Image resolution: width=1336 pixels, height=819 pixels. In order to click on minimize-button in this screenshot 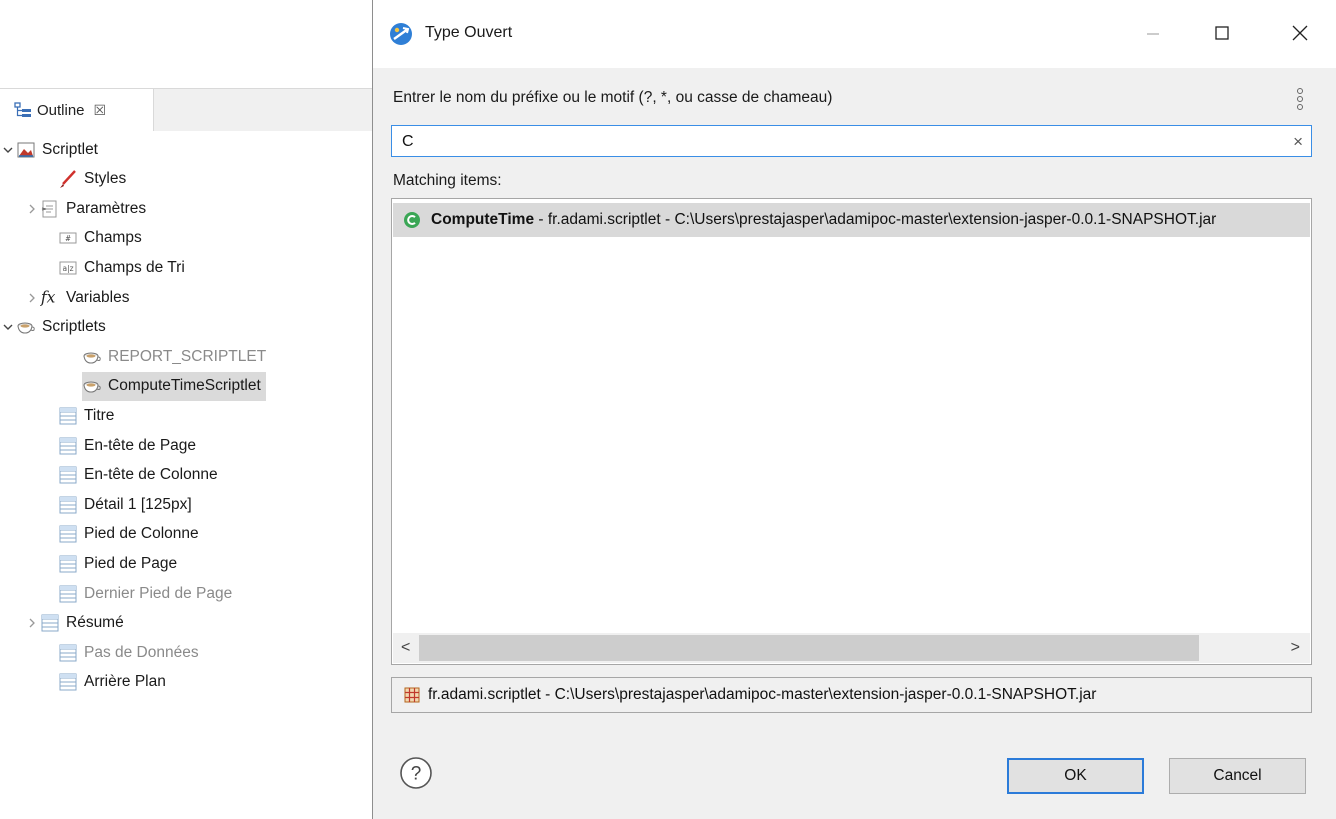, I will do `click(1153, 33)`.